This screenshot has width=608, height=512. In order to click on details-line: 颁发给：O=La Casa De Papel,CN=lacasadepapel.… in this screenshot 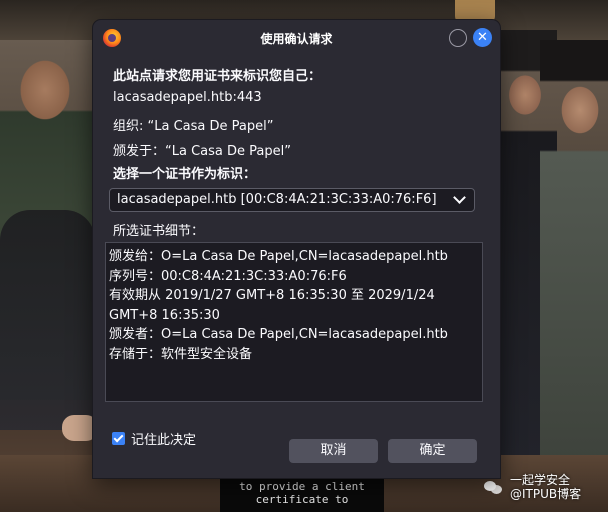, I will do `click(278, 256)`.